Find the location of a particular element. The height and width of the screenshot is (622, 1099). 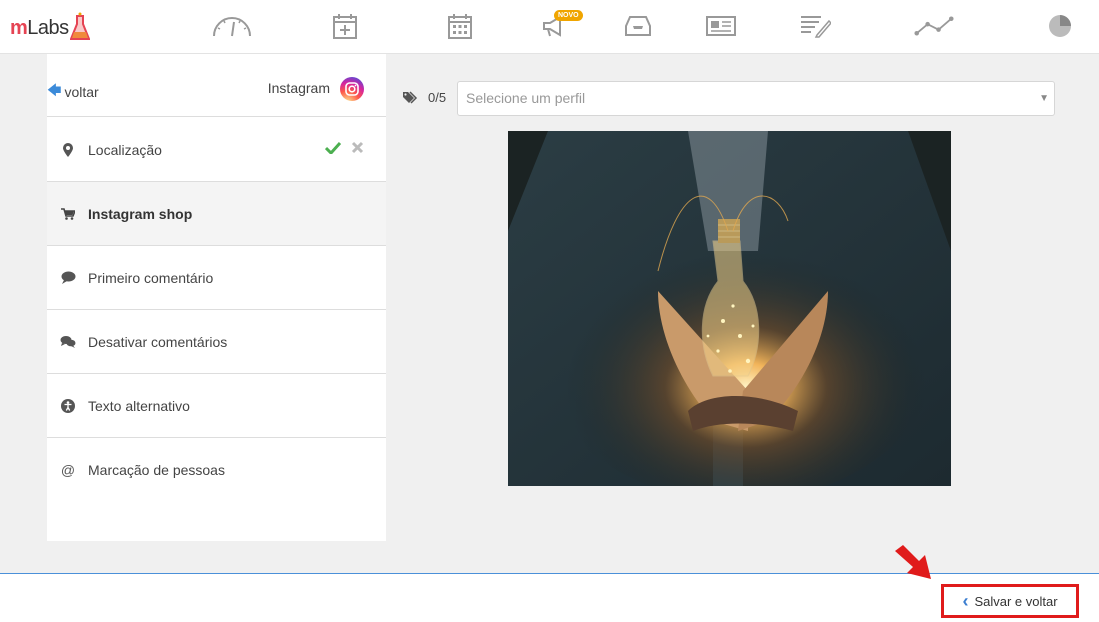

menu-item-label: Desativar comentários is located at coordinates (158, 341).